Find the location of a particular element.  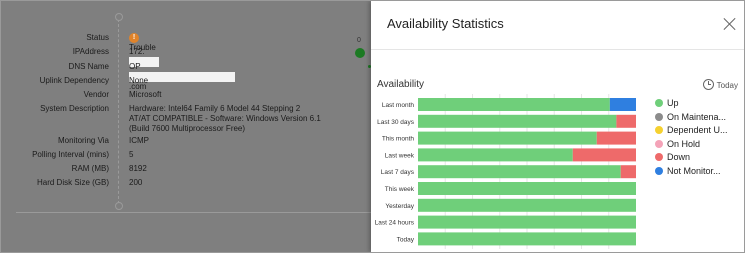

detail-value: 200 is located at coordinates (136, 182).